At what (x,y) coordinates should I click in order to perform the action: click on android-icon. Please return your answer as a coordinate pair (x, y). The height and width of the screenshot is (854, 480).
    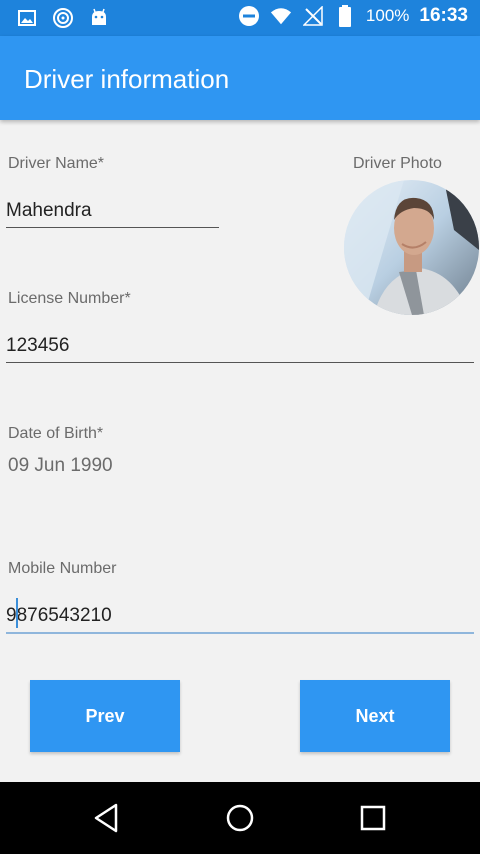
    Looking at the image, I should click on (99, 18).